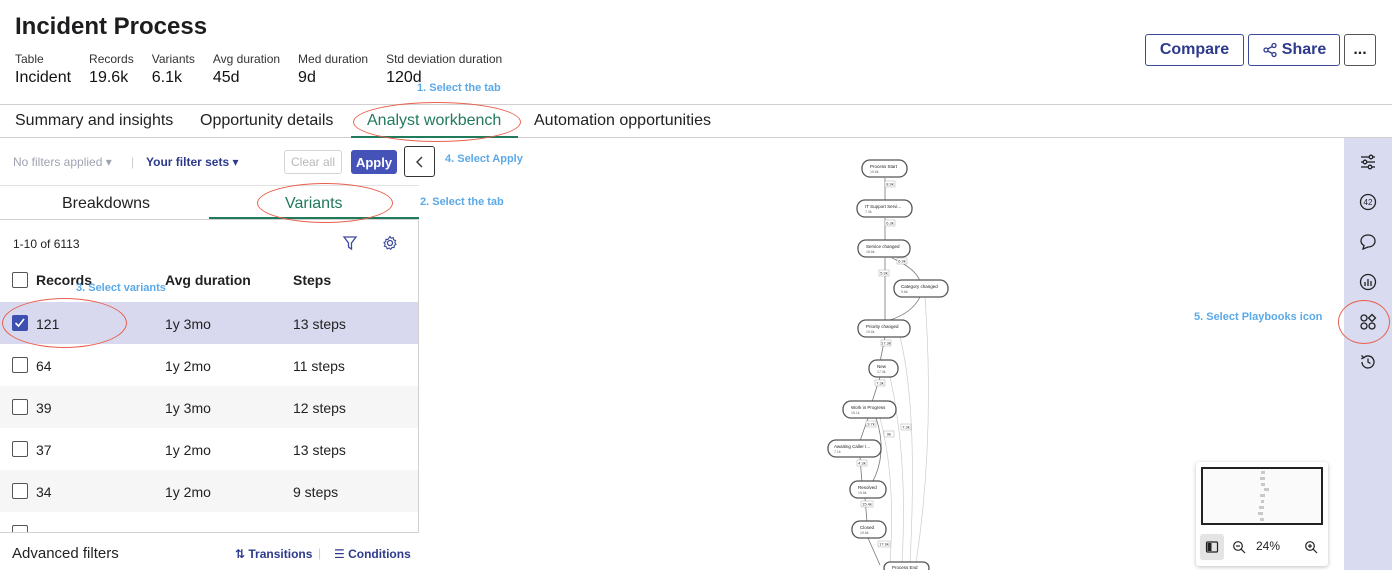 This screenshot has width=1392, height=570. I want to click on process-node: Work in Progress 15.1k, so click(869, 409).